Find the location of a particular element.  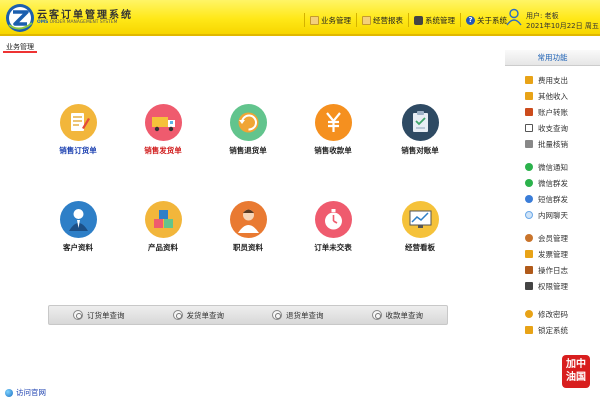

sidebar-item-wechat-notice: 微信通知 is located at coordinates (546, 167).